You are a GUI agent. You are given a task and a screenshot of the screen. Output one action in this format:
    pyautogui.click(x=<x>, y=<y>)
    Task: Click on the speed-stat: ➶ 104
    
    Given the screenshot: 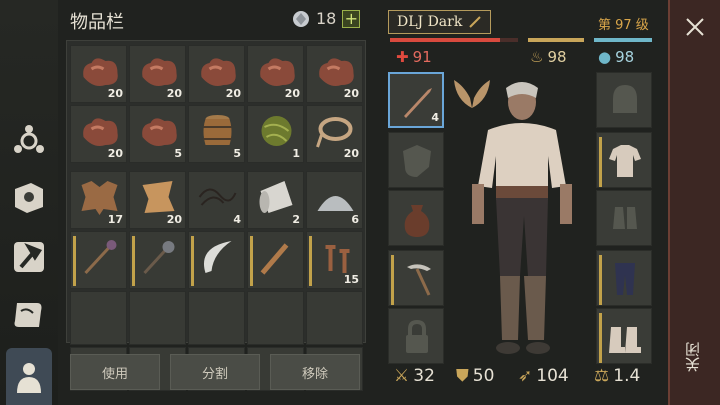 What is the action you would take?
    pyautogui.click(x=543, y=376)
    